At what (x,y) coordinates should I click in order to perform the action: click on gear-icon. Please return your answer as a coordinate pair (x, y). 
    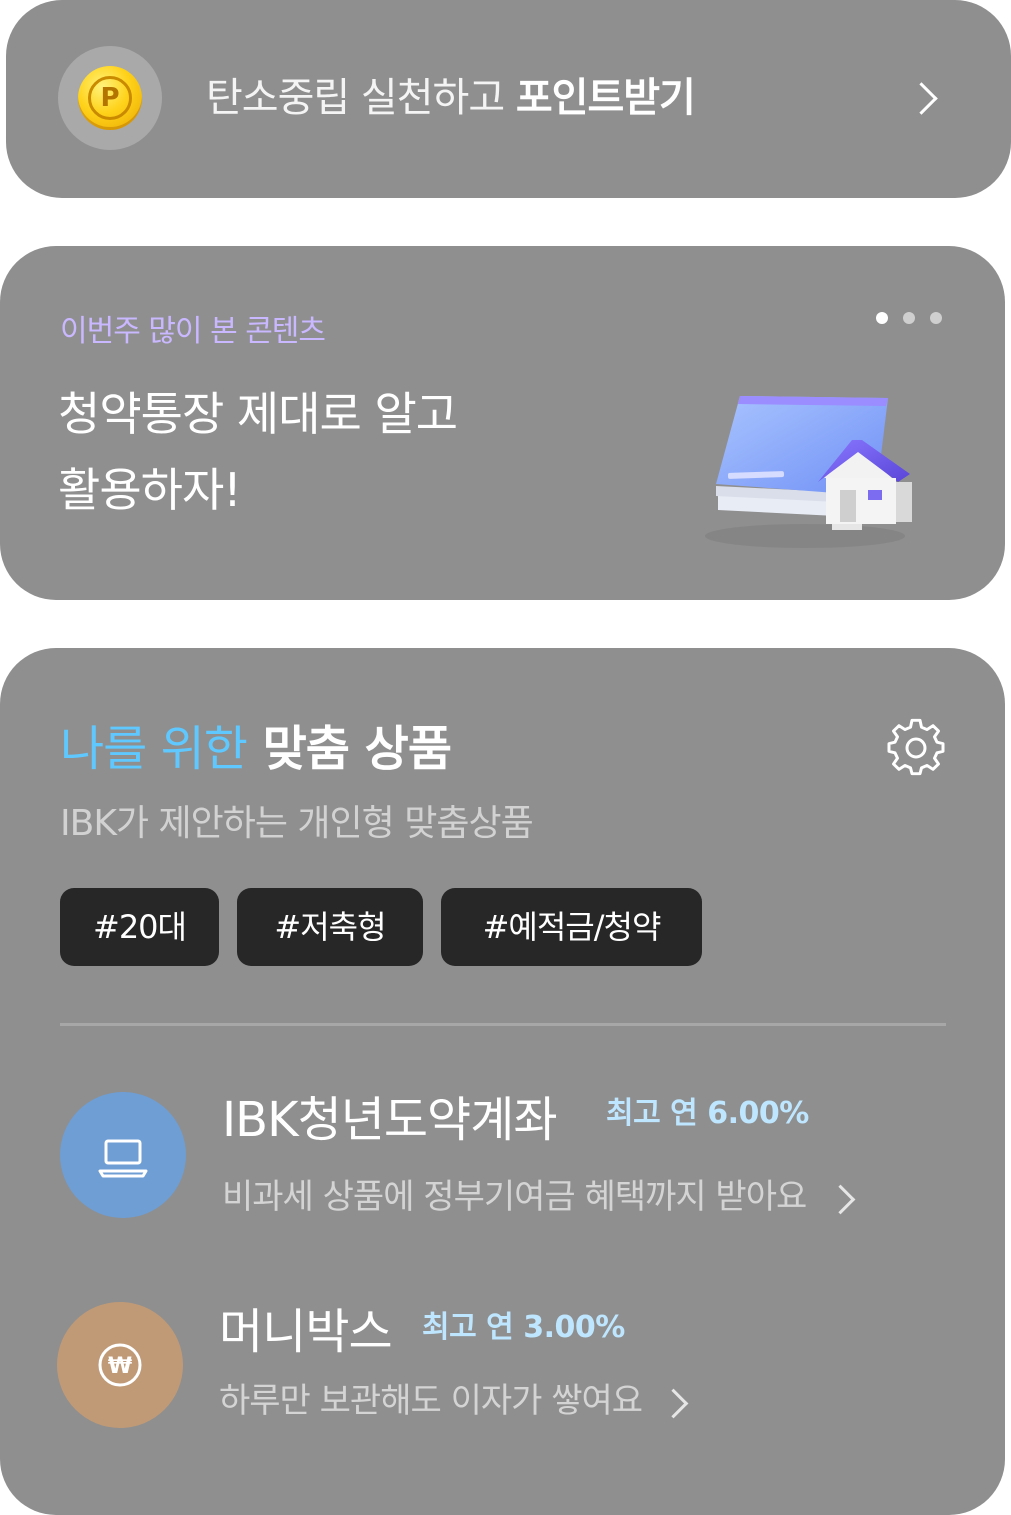
    Looking at the image, I should click on (916, 748).